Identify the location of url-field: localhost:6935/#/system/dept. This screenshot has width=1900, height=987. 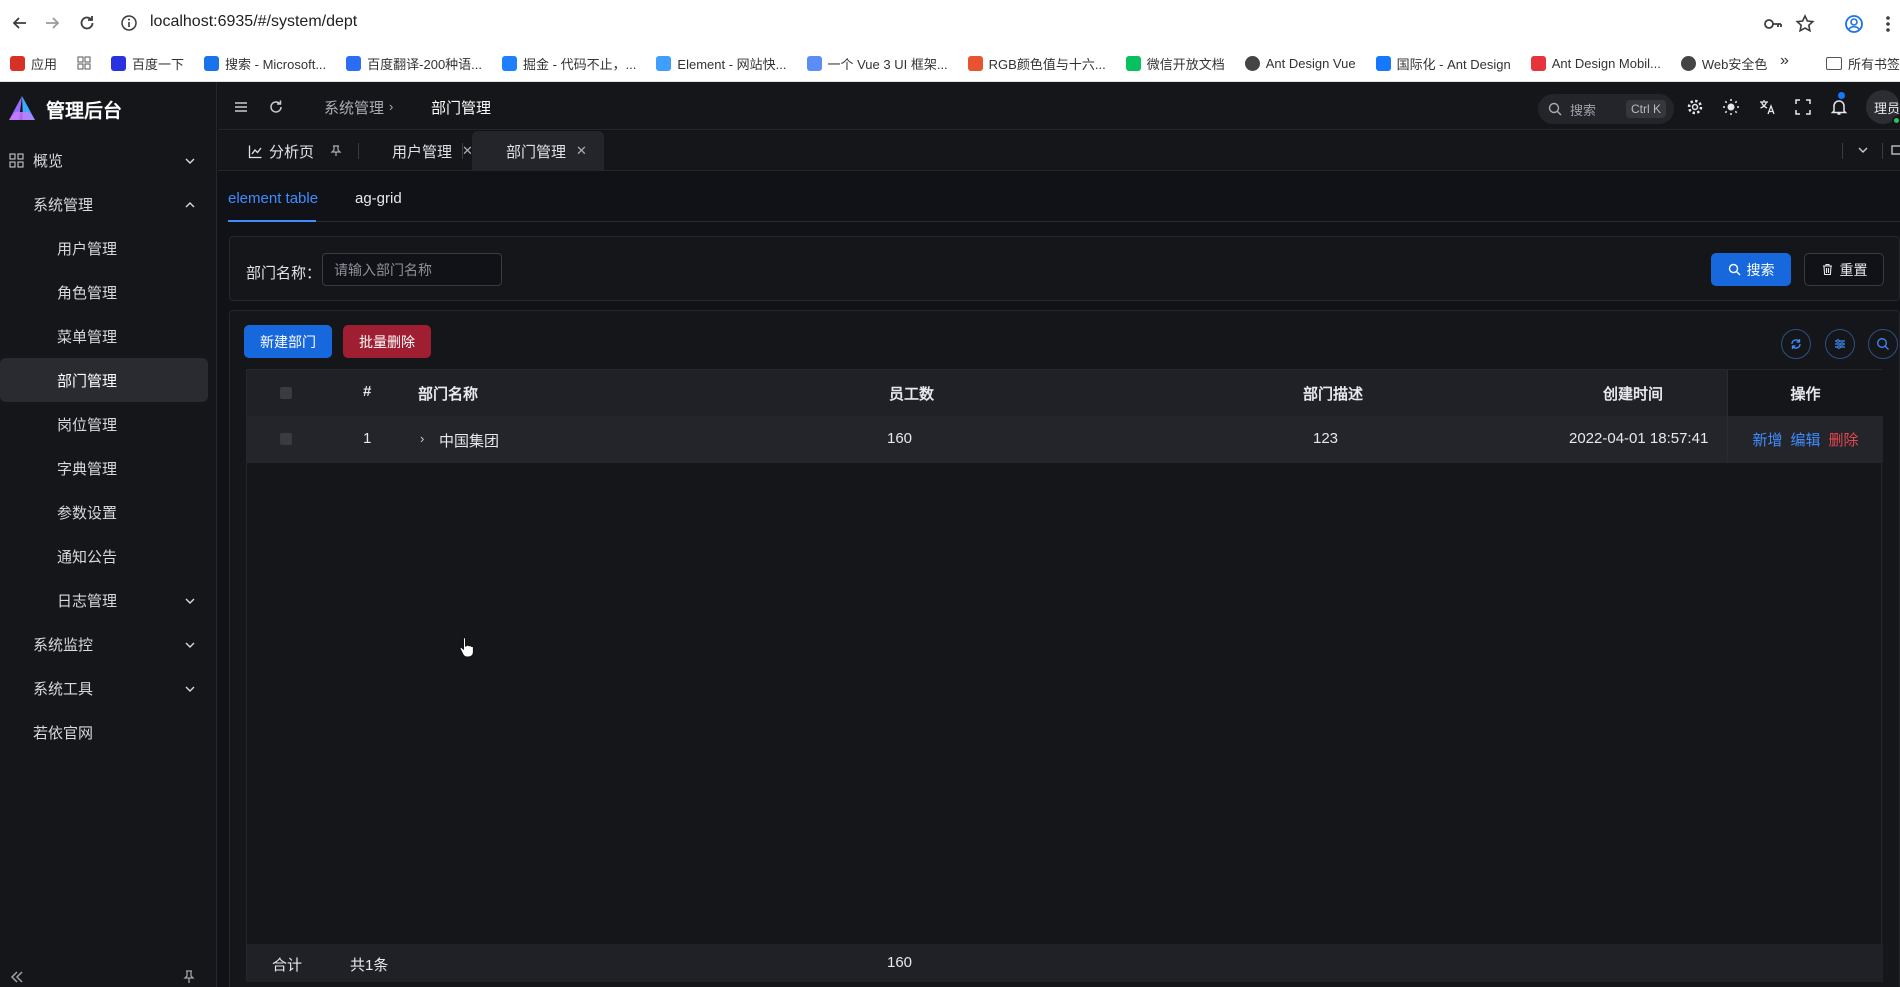
(253, 22).